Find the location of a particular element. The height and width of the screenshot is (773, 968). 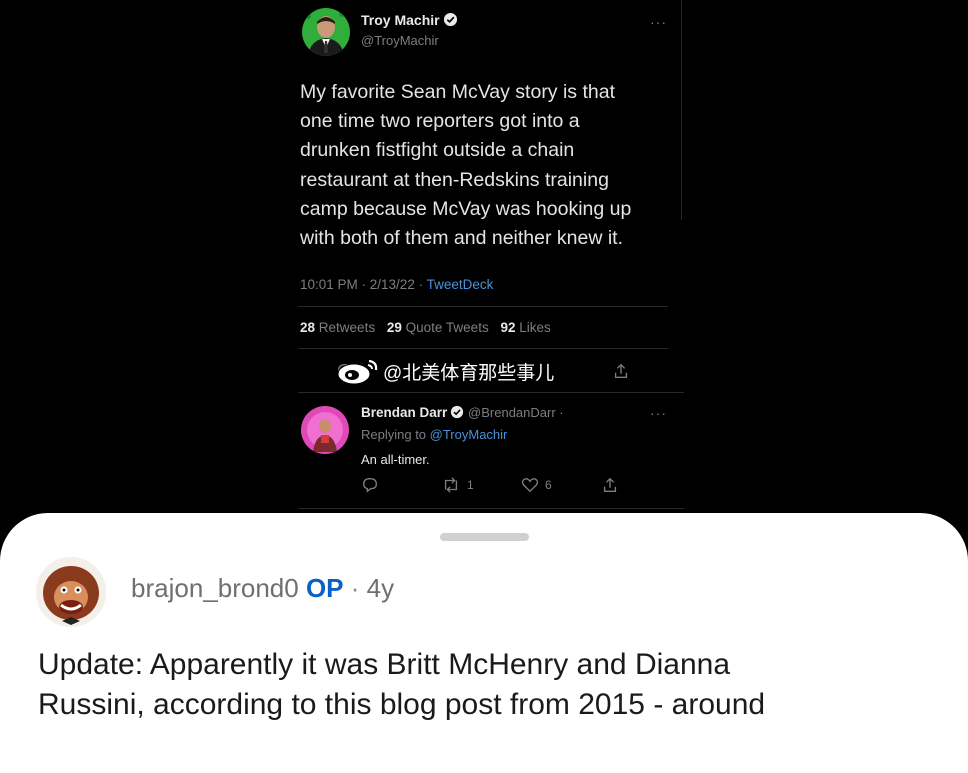

like-icon is located at coordinates (530, 485).